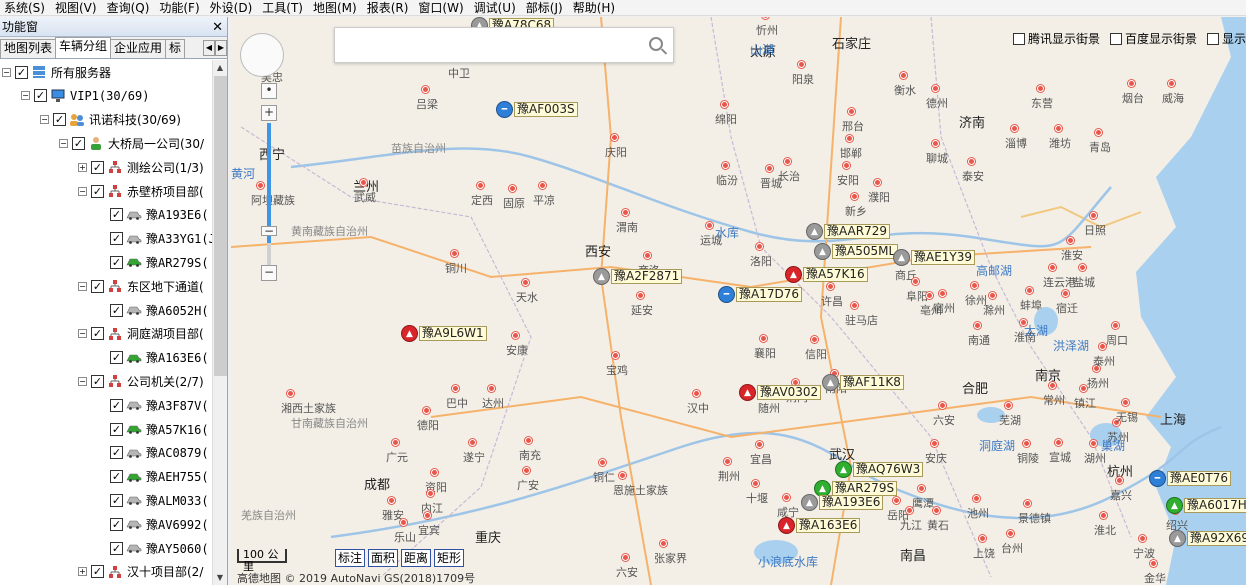  What do you see at coordinates (175, 48) in the screenshot?
I see `panel-tab: 标` at bounding box center [175, 48].